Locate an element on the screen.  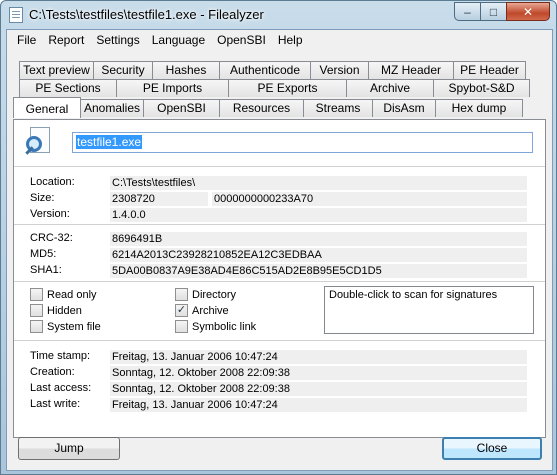
tab-pe-header: PE Header is located at coordinates (489, 70).